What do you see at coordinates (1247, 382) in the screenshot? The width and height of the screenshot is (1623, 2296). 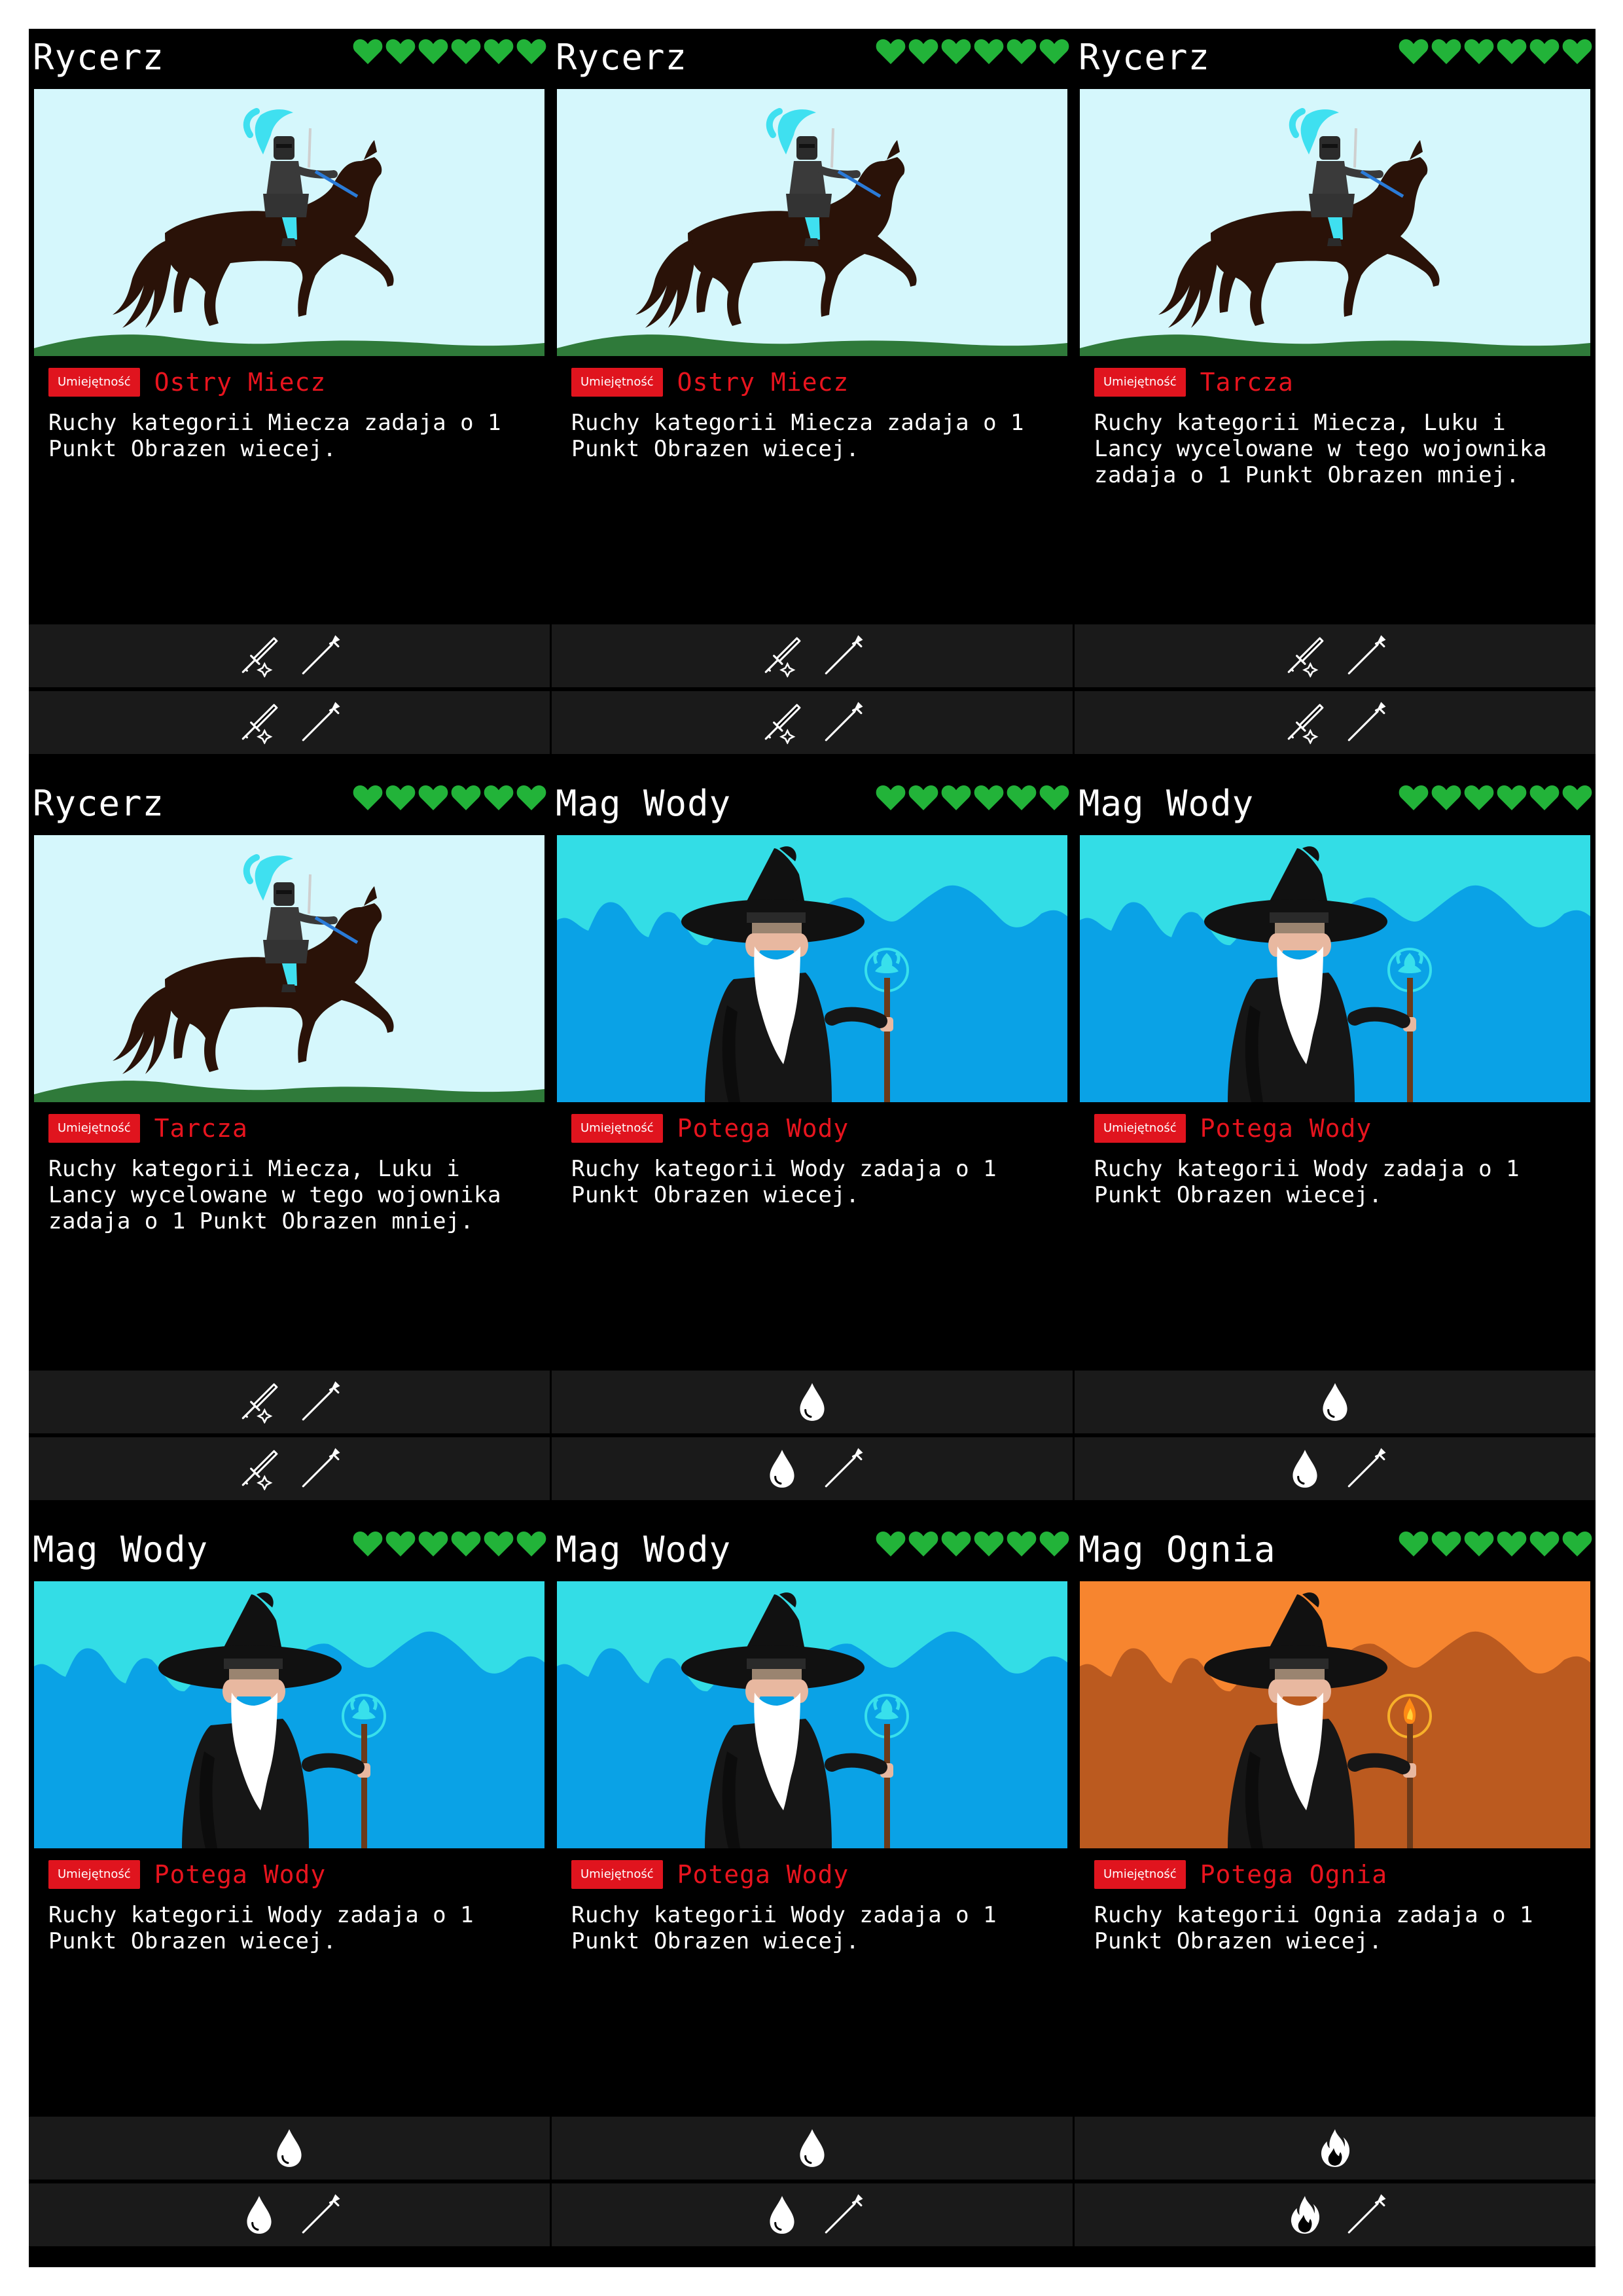 I see `ability-name: Tarcza` at bounding box center [1247, 382].